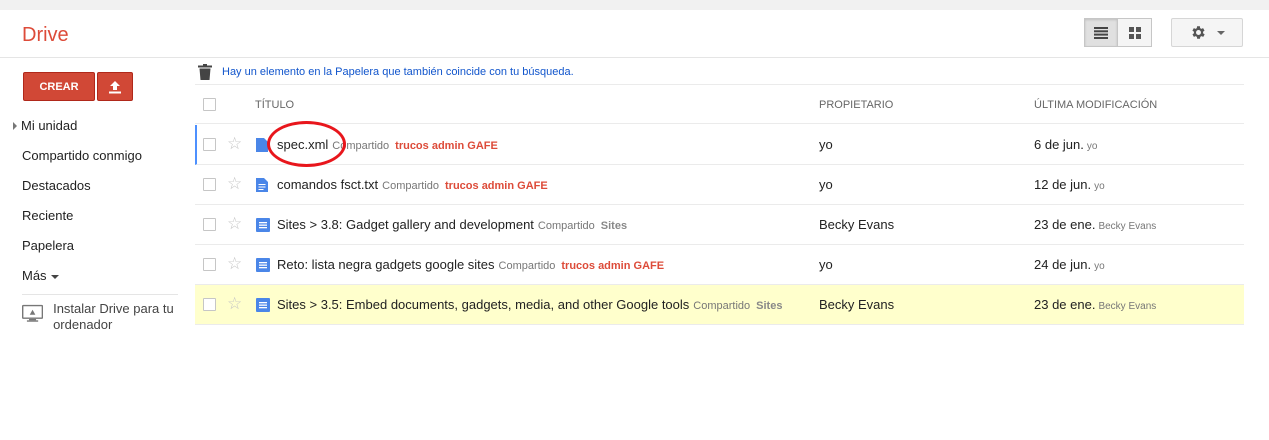 This screenshot has height=440, width=1269. I want to click on sidebar-item-compartido-conmigo: Compartido conmigo, so click(95, 160).